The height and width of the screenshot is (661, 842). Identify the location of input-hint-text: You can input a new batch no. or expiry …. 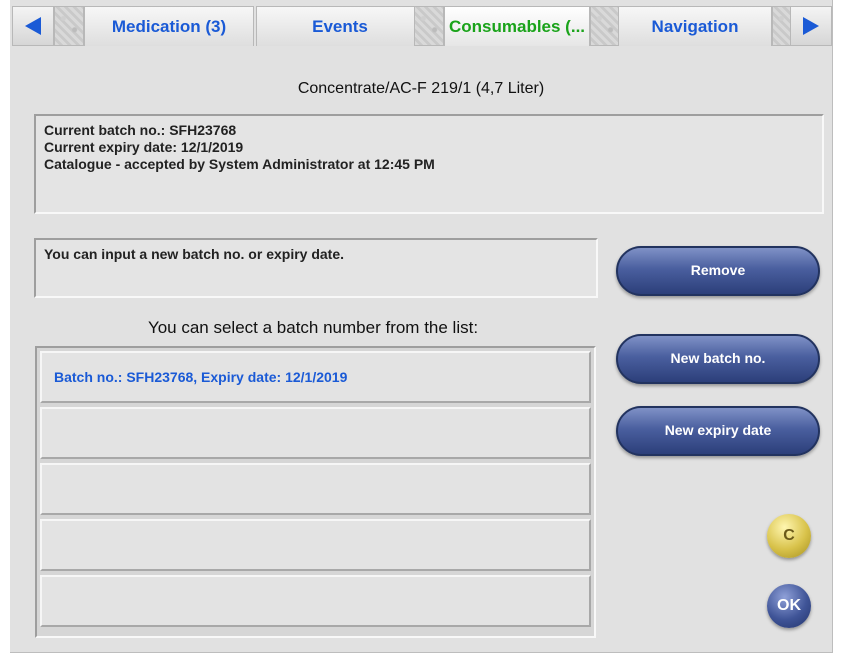
(194, 254).